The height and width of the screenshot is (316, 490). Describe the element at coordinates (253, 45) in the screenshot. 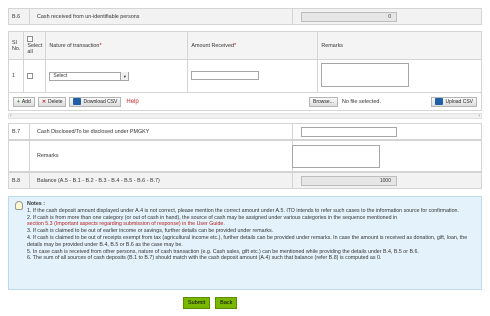

I see `amount-header: Amount Received*` at that location.